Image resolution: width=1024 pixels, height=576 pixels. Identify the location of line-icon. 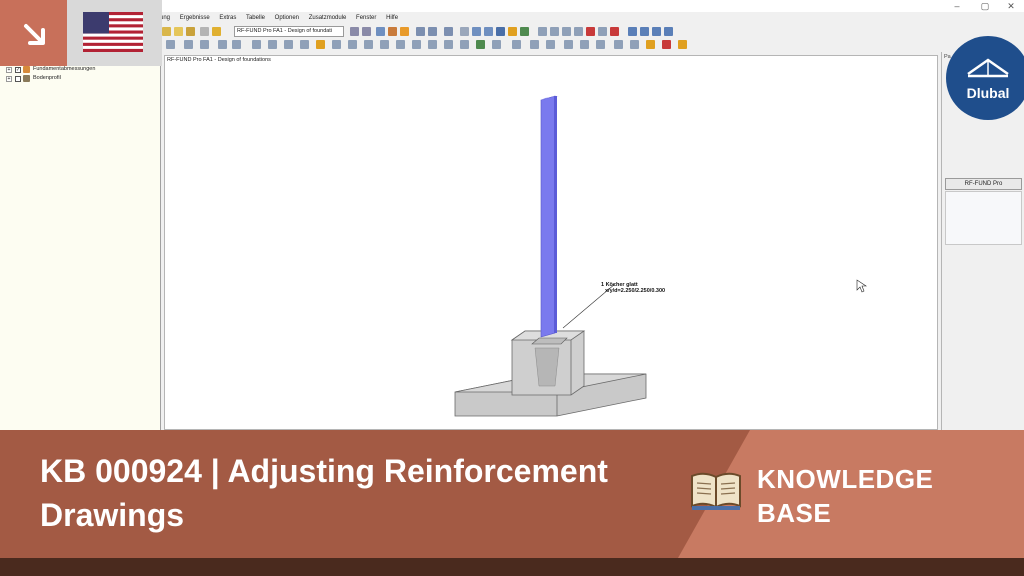
(368, 44).